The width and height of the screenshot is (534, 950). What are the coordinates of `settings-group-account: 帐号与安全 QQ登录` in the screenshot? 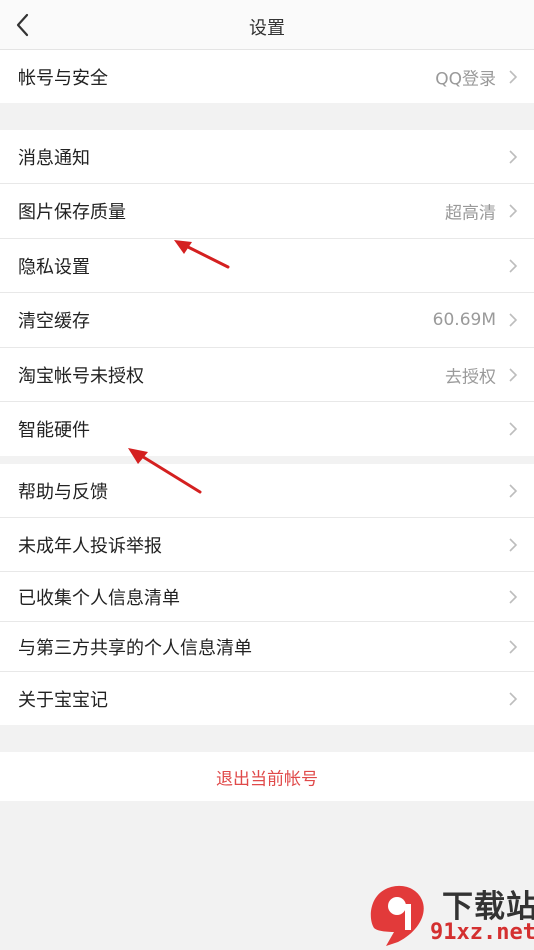 It's located at (267, 76).